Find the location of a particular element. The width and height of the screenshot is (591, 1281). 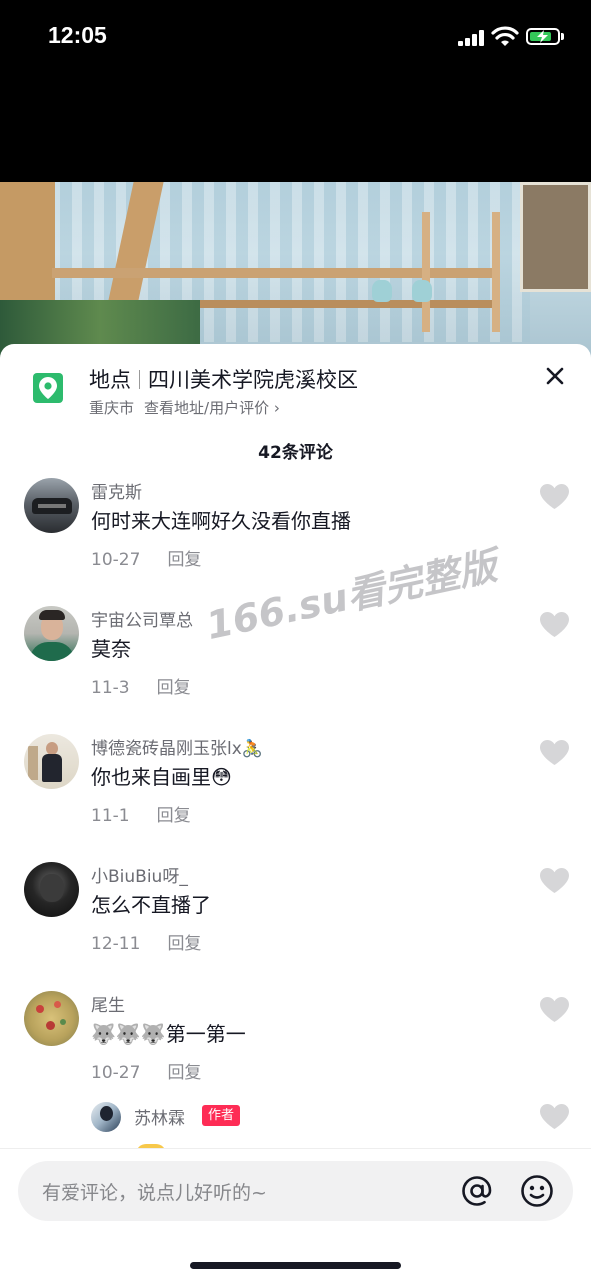

comment-text: 何时来大连啊好久没看你直播 is located at coordinates (221, 521).